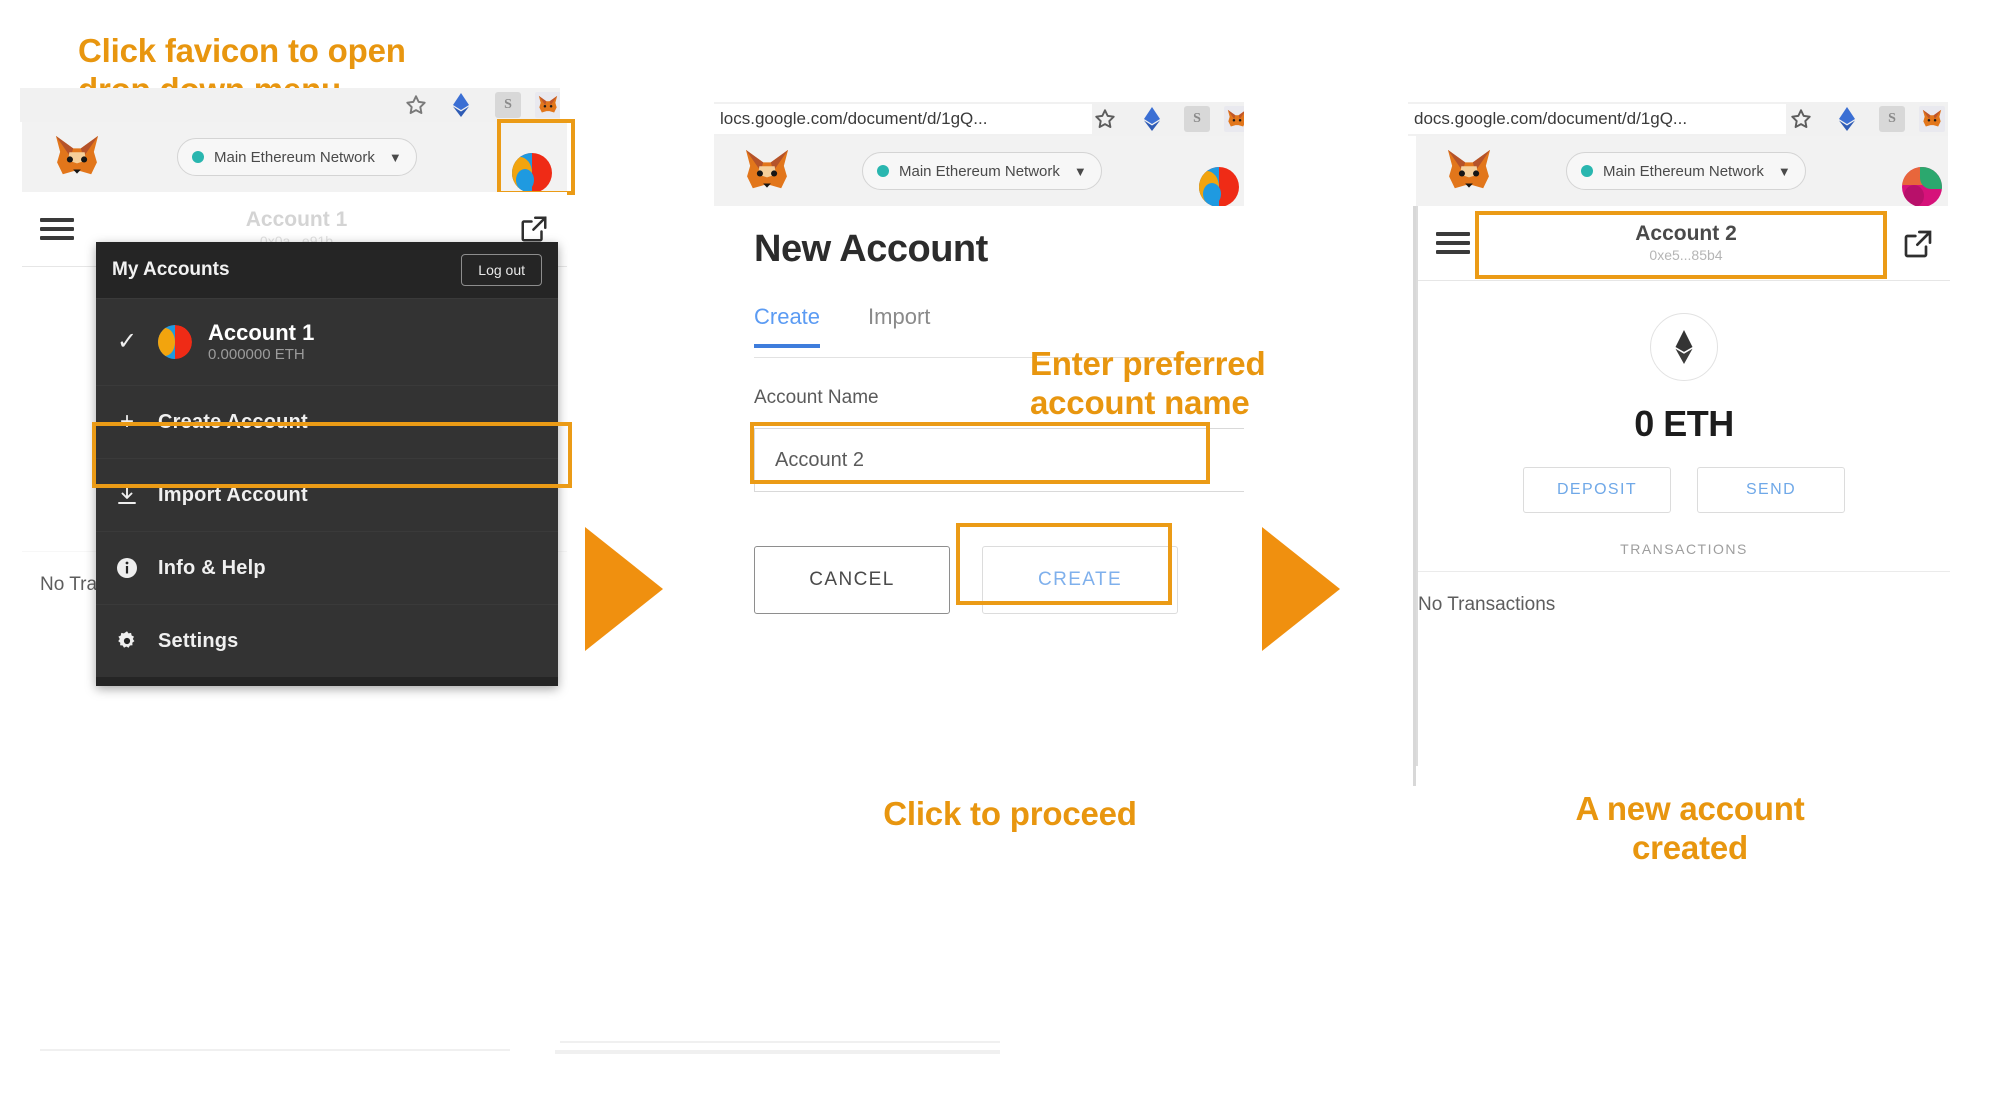 This screenshot has width=2000, height=1099. I want to click on annotation-step-3: Click to proceed, so click(1010, 813).